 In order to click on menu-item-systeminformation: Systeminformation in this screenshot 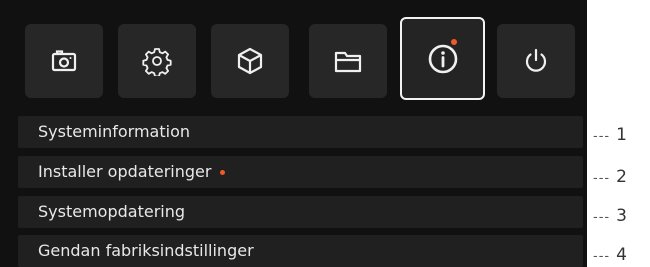, I will do `click(300, 132)`.